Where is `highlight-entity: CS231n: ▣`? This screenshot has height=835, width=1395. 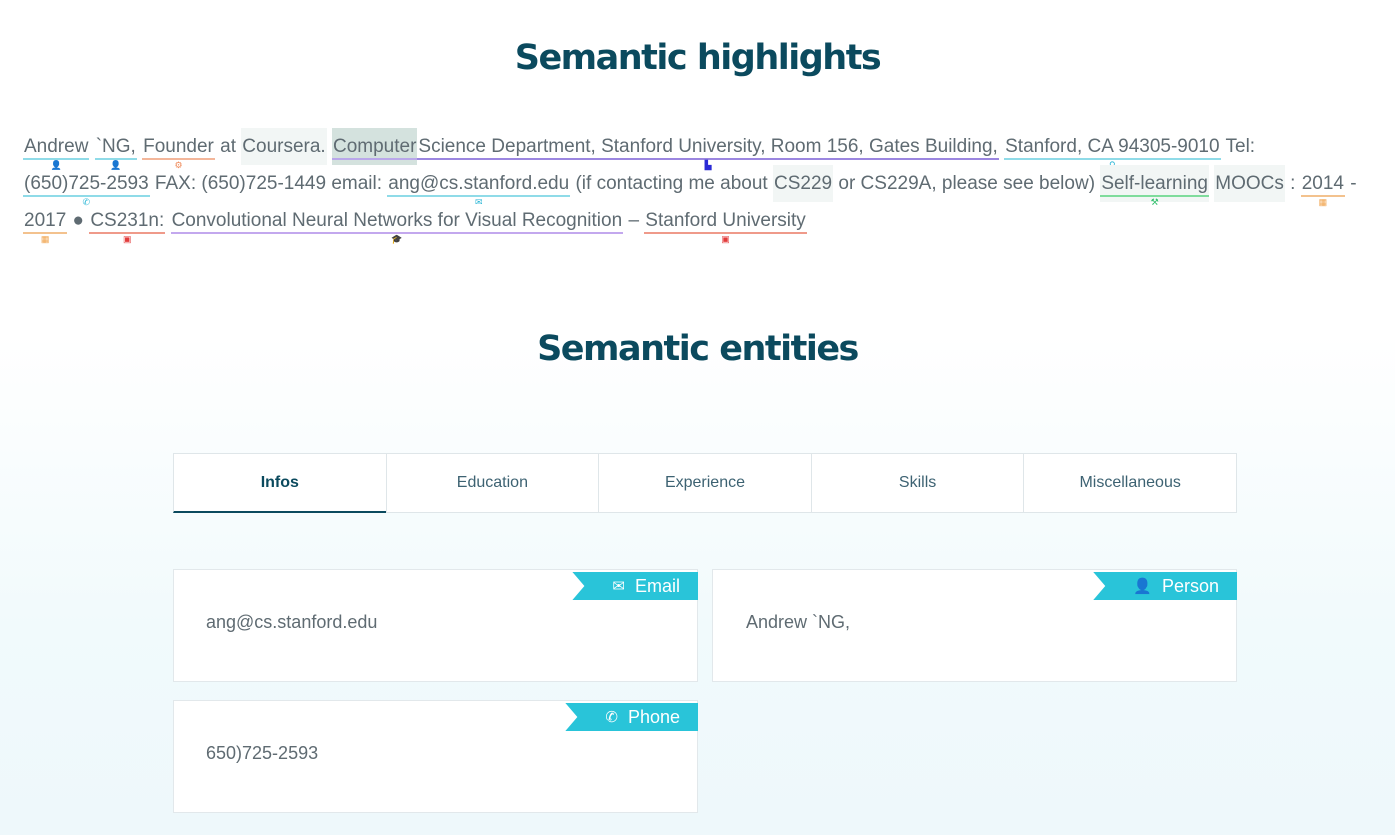 highlight-entity: CS231n: ▣ is located at coordinates (127, 223).